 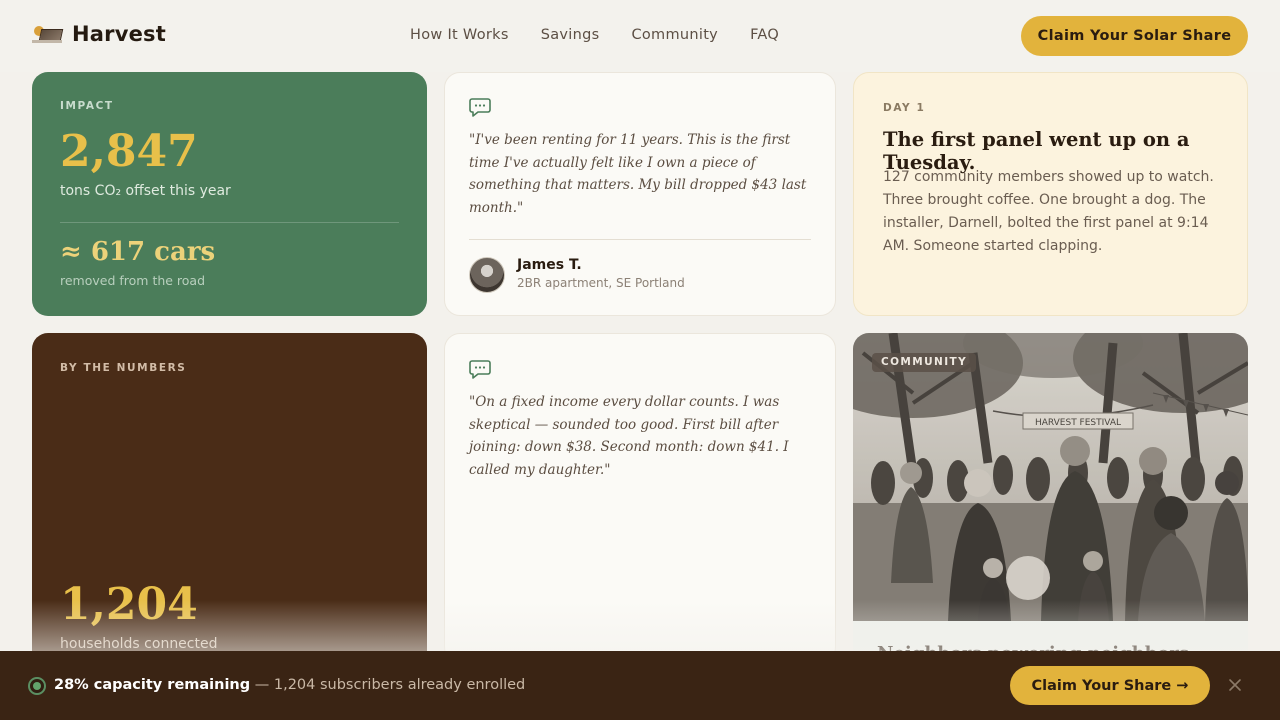 What do you see at coordinates (904, 108) in the screenshot?
I see `day-eyebrow: DAY 1` at bounding box center [904, 108].